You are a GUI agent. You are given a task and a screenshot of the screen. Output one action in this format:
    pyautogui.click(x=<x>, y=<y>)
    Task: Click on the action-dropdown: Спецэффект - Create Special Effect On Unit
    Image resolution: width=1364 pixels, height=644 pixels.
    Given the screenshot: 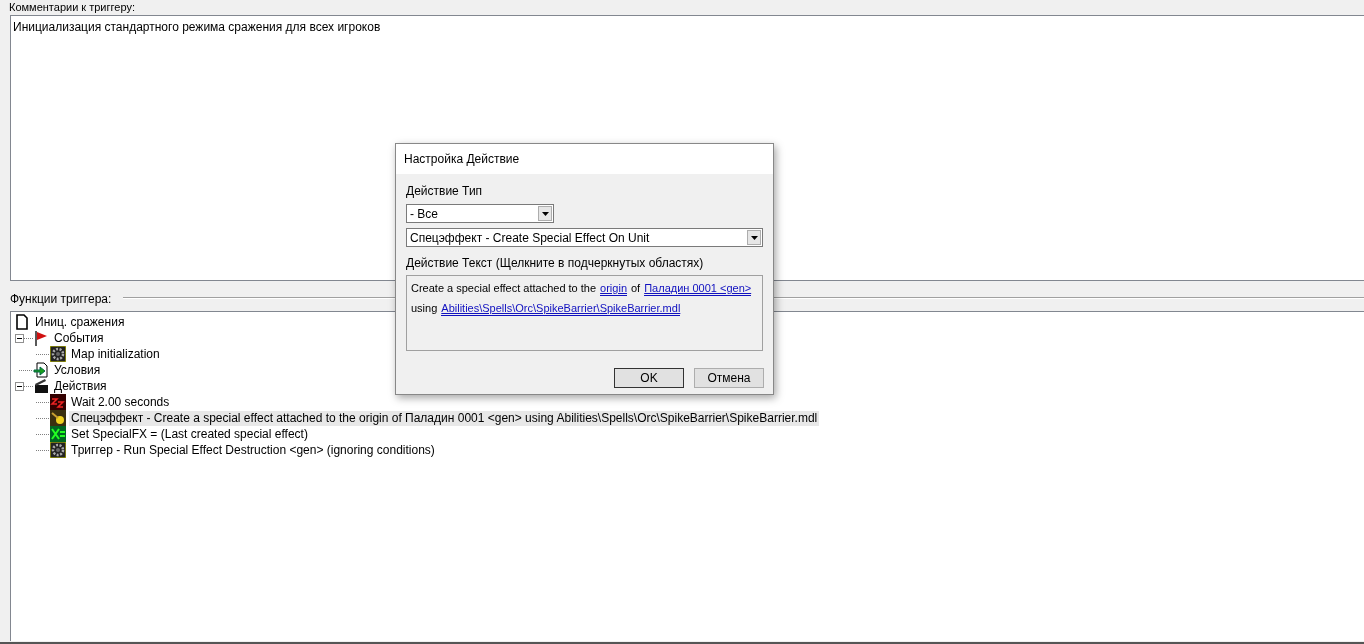 What is the action you would take?
    pyautogui.click(x=584, y=237)
    